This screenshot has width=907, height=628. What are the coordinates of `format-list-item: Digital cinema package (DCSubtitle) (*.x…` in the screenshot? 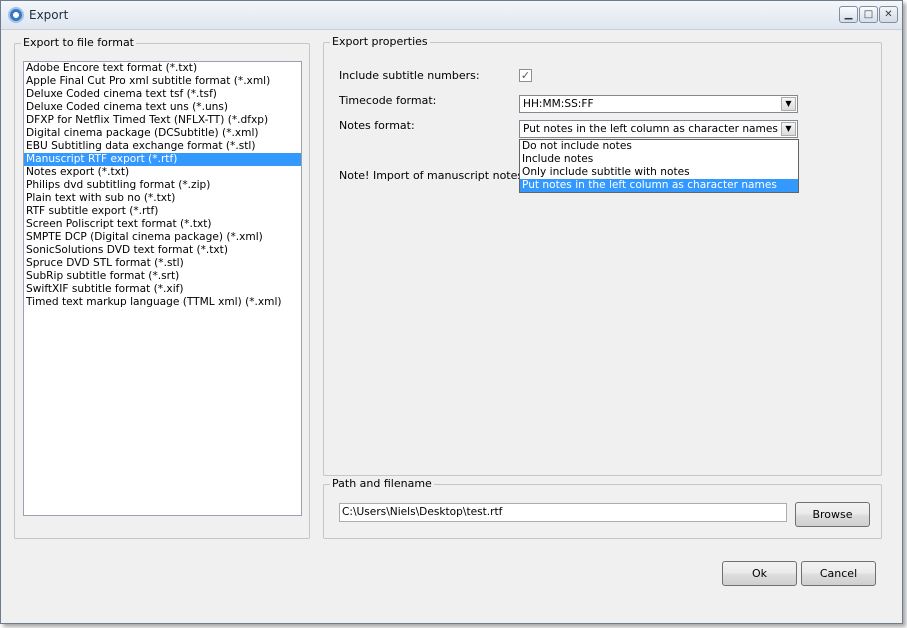 It's located at (162, 133).